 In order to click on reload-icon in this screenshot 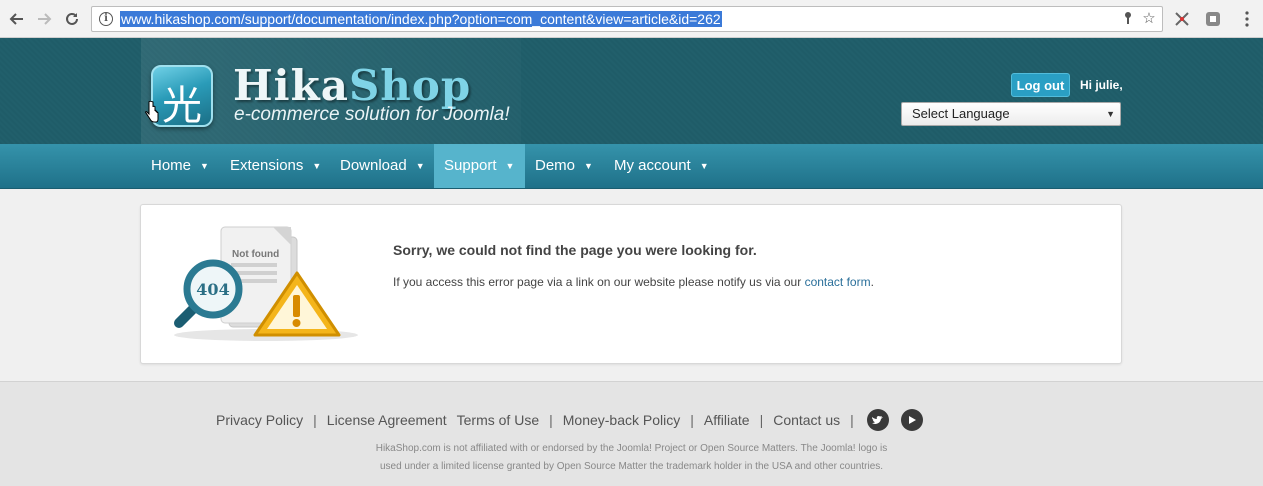, I will do `click(72, 18)`.